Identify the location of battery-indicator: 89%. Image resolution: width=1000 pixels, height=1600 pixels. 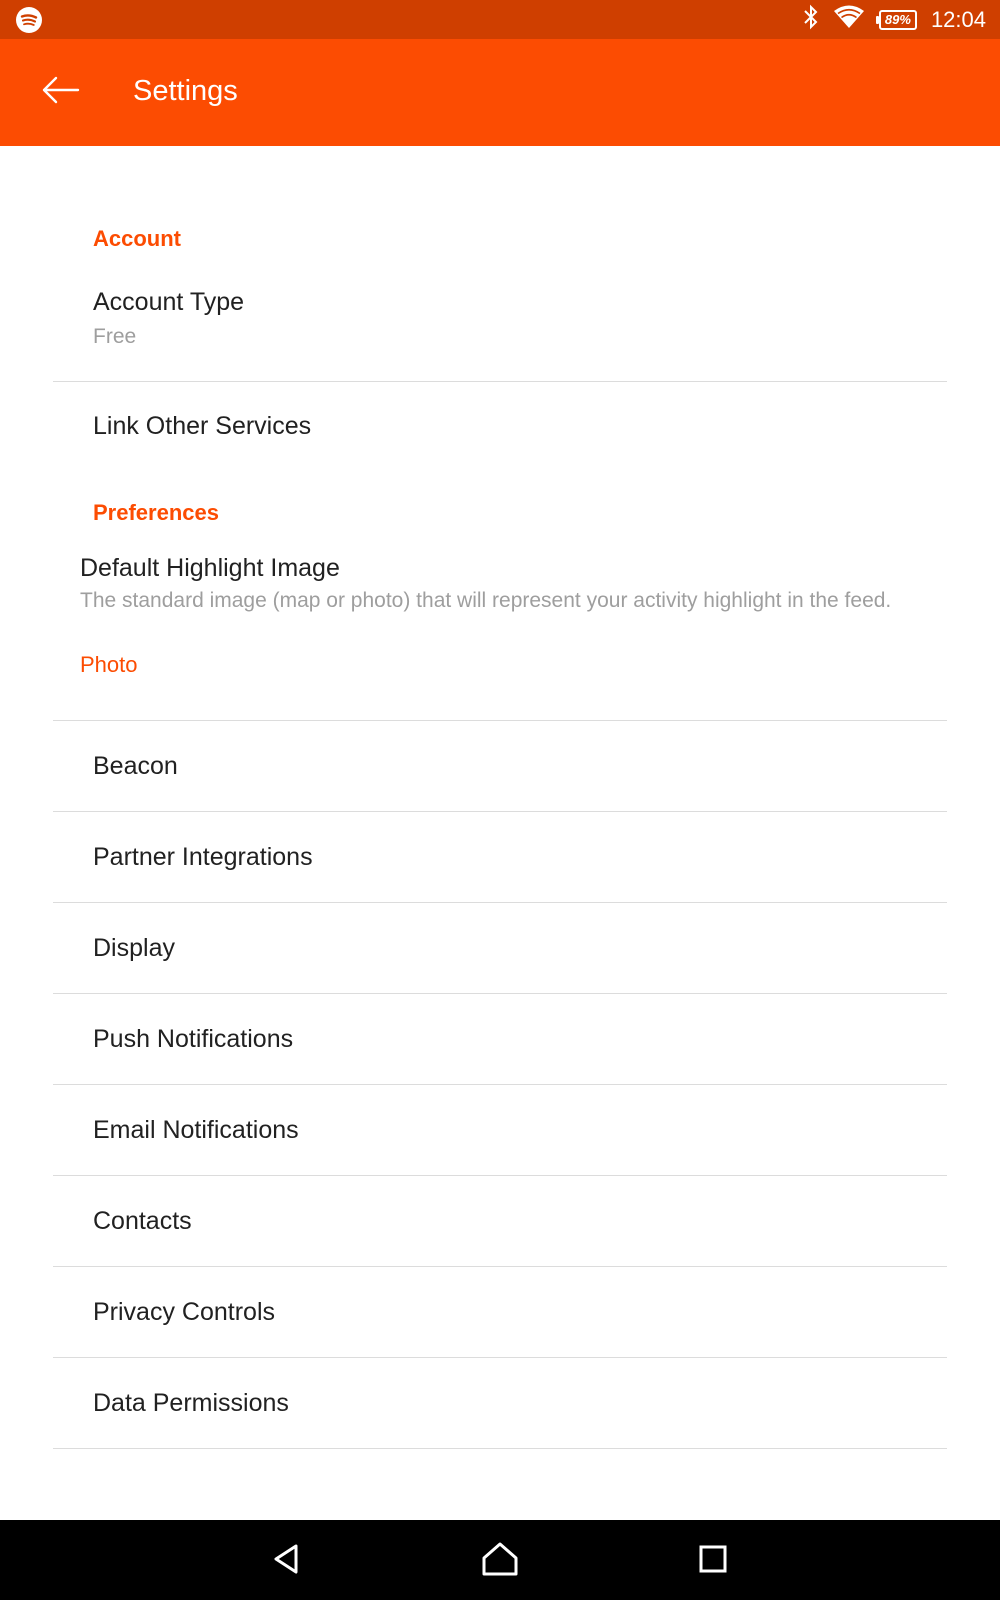
(896, 19).